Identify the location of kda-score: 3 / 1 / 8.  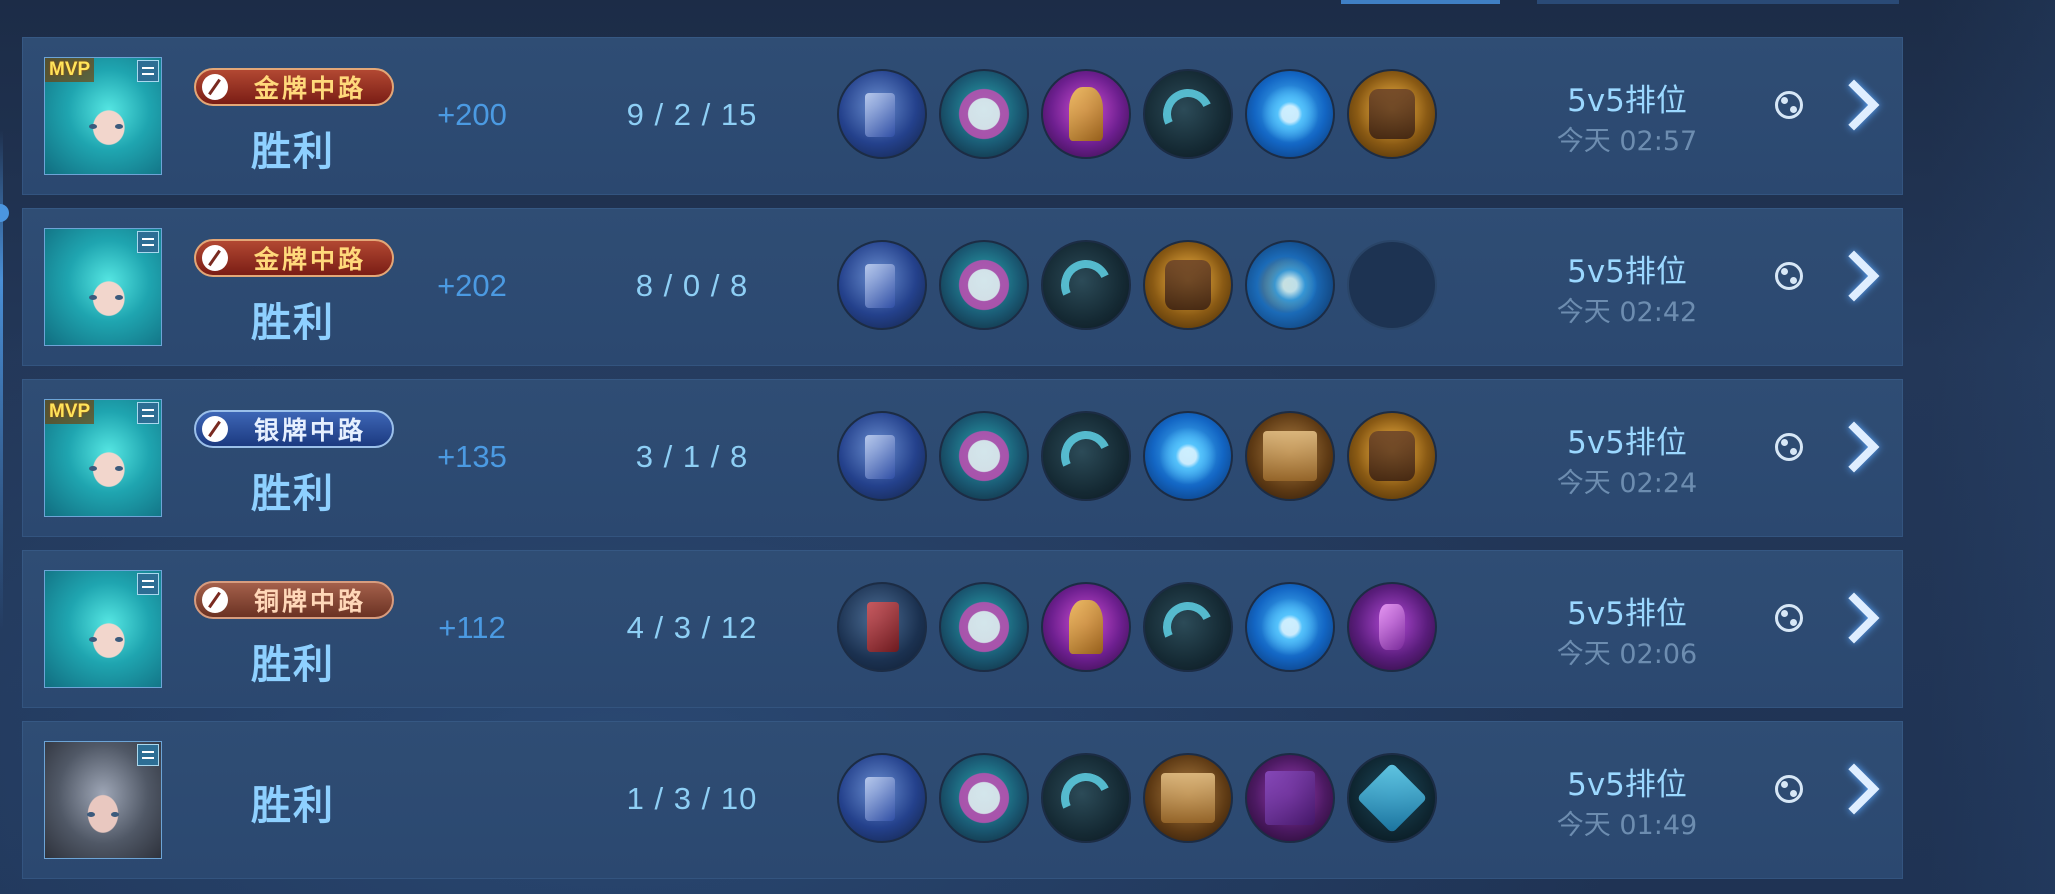
(692, 456).